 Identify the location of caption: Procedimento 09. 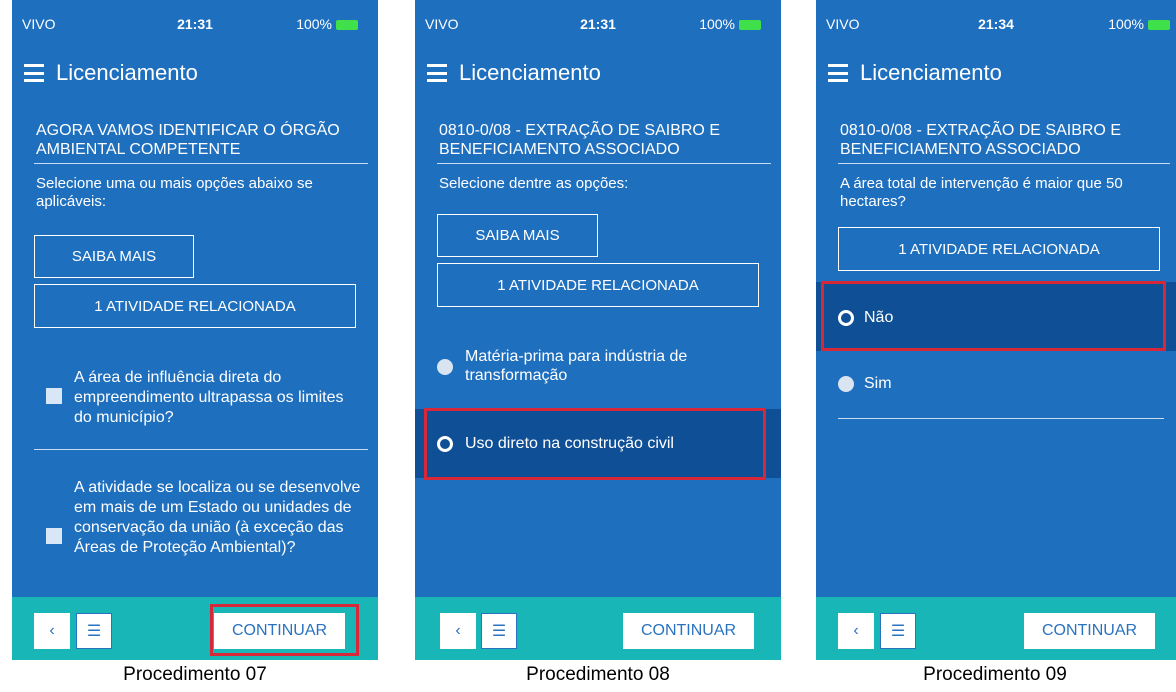
(995, 674).